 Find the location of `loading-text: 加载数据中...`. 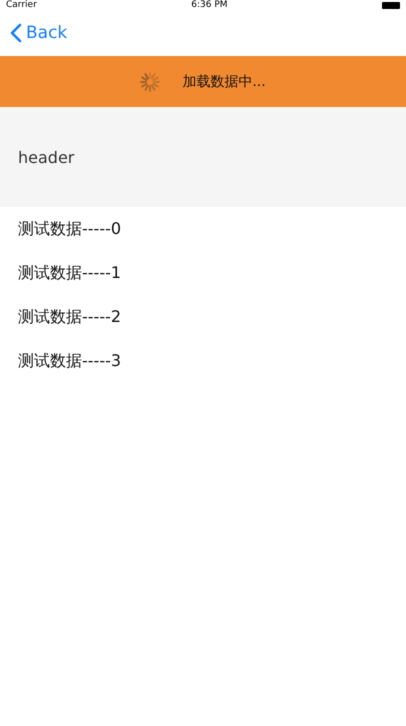

loading-text: 加载数据中... is located at coordinates (224, 81).